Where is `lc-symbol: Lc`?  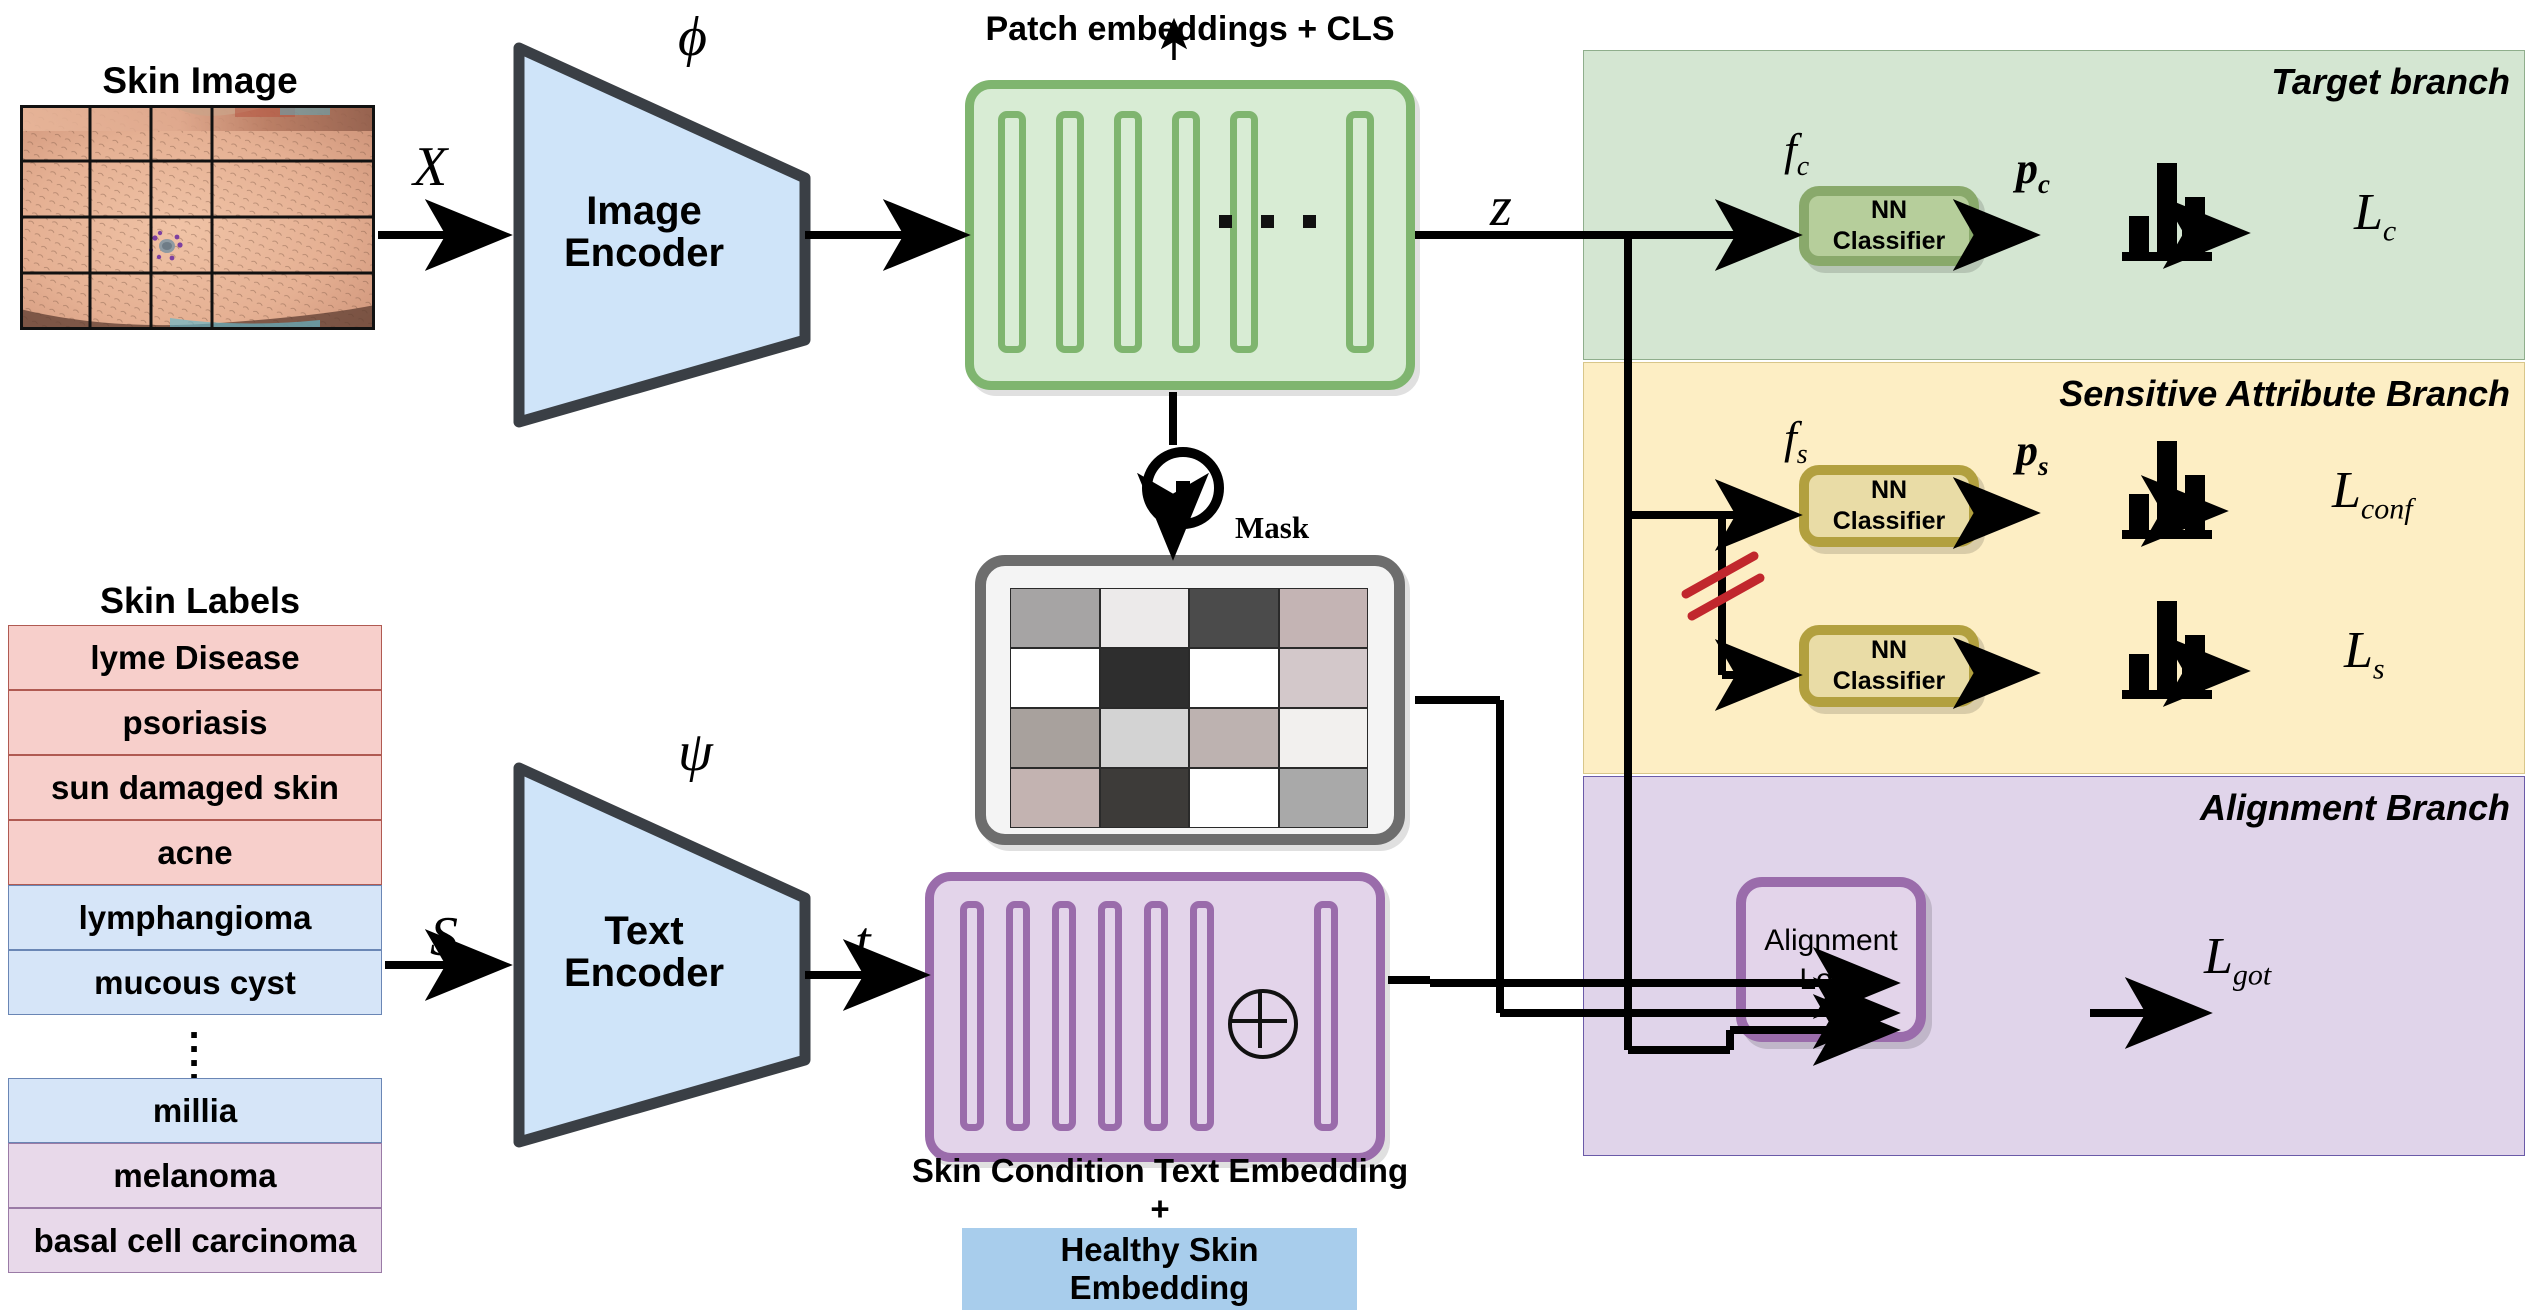 lc-symbol: Lc is located at coordinates (2375, 216).